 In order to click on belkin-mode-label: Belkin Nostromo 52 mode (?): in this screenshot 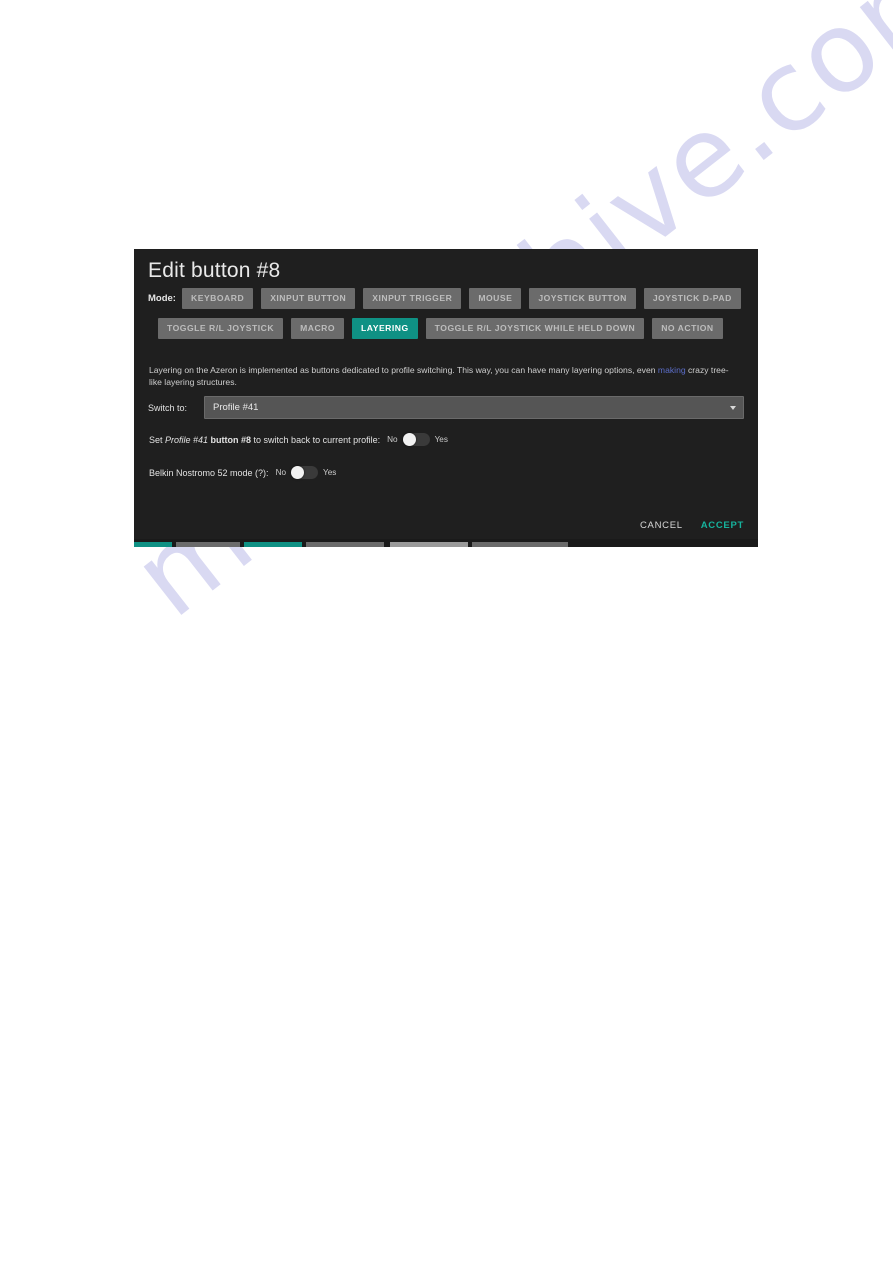, I will do `click(209, 472)`.